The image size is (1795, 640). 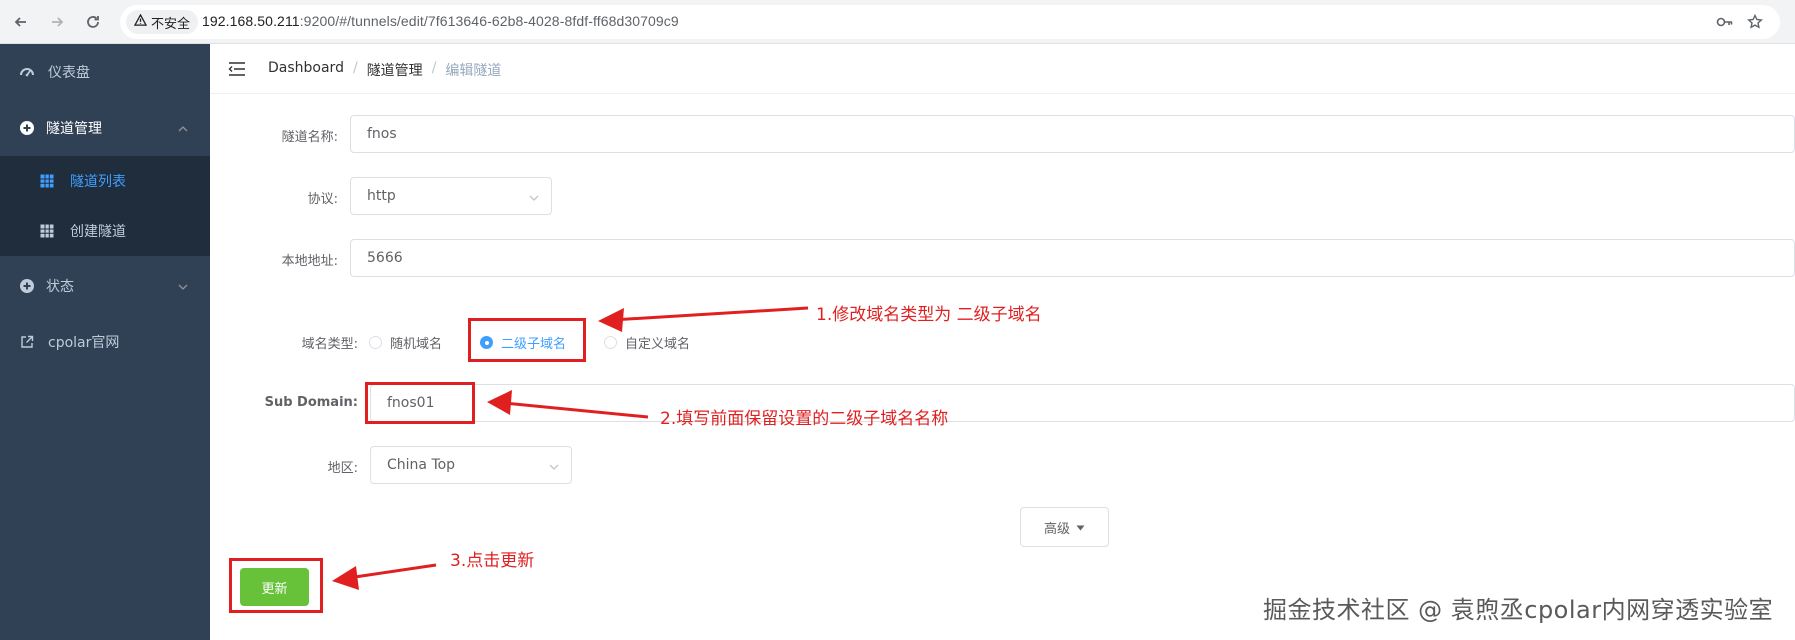 What do you see at coordinates (1080, 527) in the screenshot?
I see `caret-down-icon` at bounding box center [1080, 527].